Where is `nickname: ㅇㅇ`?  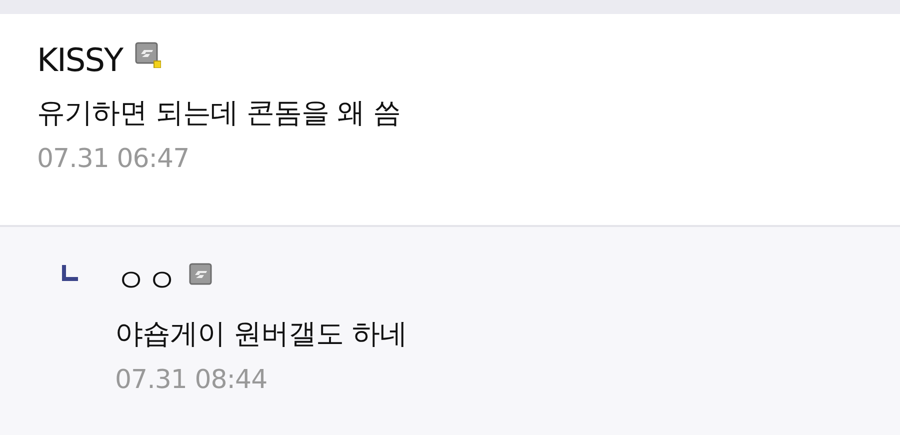
nickname: ㅇㅇ is located at coordinates (146, 280).